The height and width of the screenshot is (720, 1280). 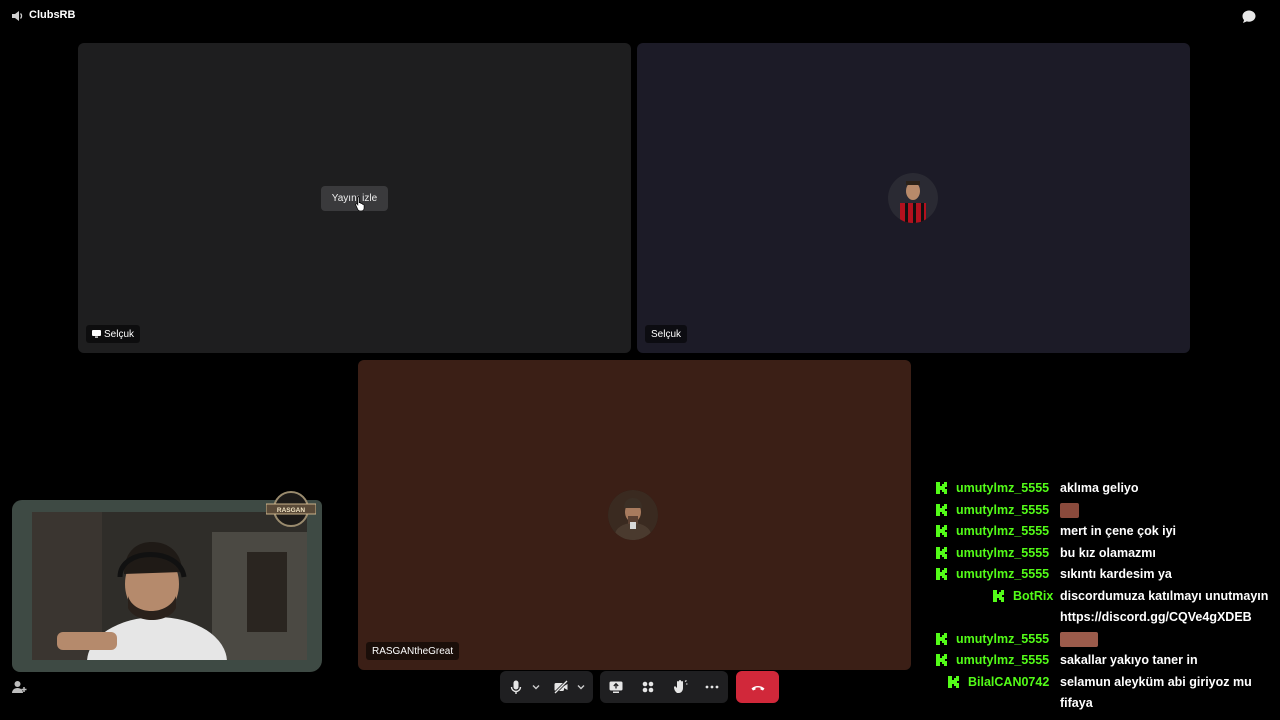 What do you see at coordinates (664, 687) in the screenshot?
I see `activity-controls` at bounding box center [664, 687].